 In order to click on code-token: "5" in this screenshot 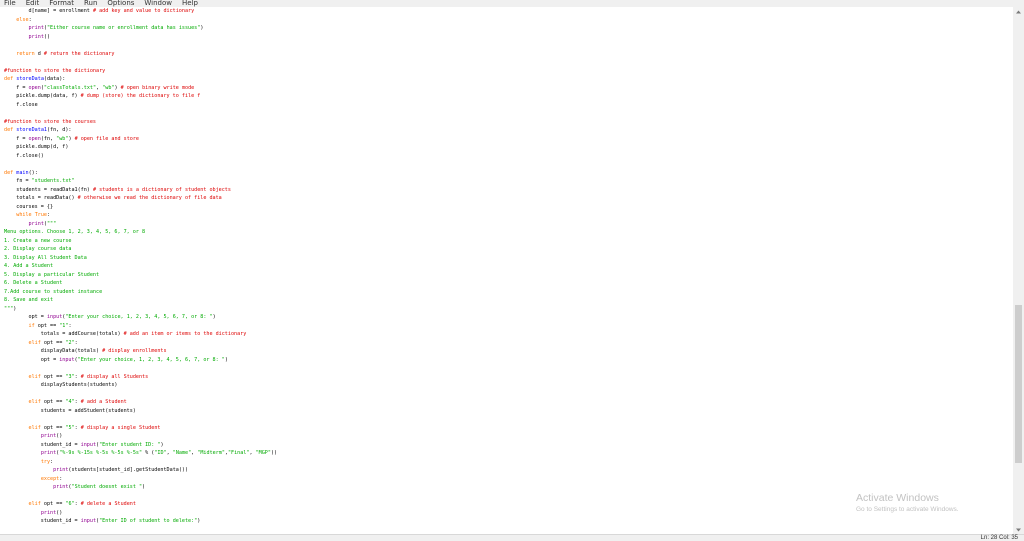, I will do `click(70, 427)`.